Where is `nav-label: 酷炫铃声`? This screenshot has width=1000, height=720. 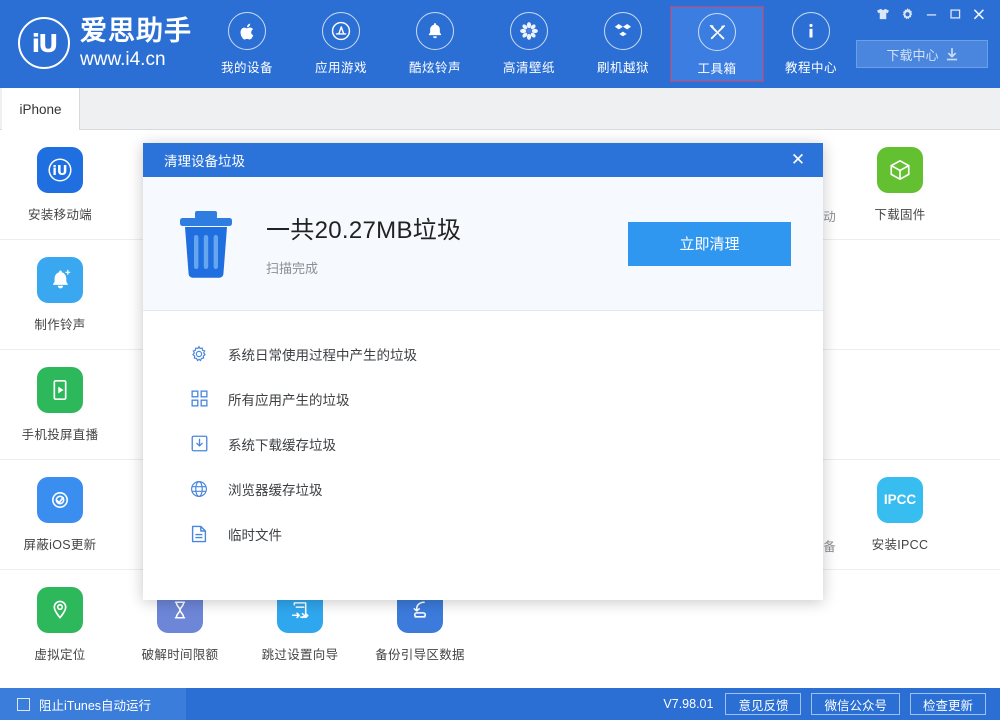 nav-label: 酷炫铃声 is located at coordinates (434, 68).